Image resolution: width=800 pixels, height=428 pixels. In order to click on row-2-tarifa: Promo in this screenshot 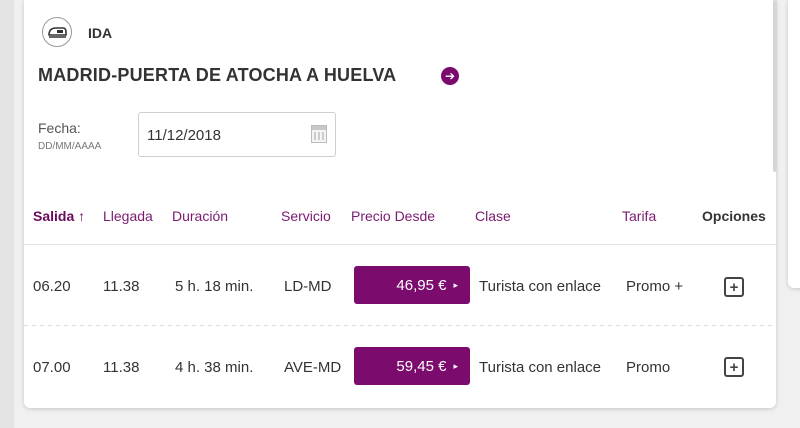, I will do `click(648, 367)`.